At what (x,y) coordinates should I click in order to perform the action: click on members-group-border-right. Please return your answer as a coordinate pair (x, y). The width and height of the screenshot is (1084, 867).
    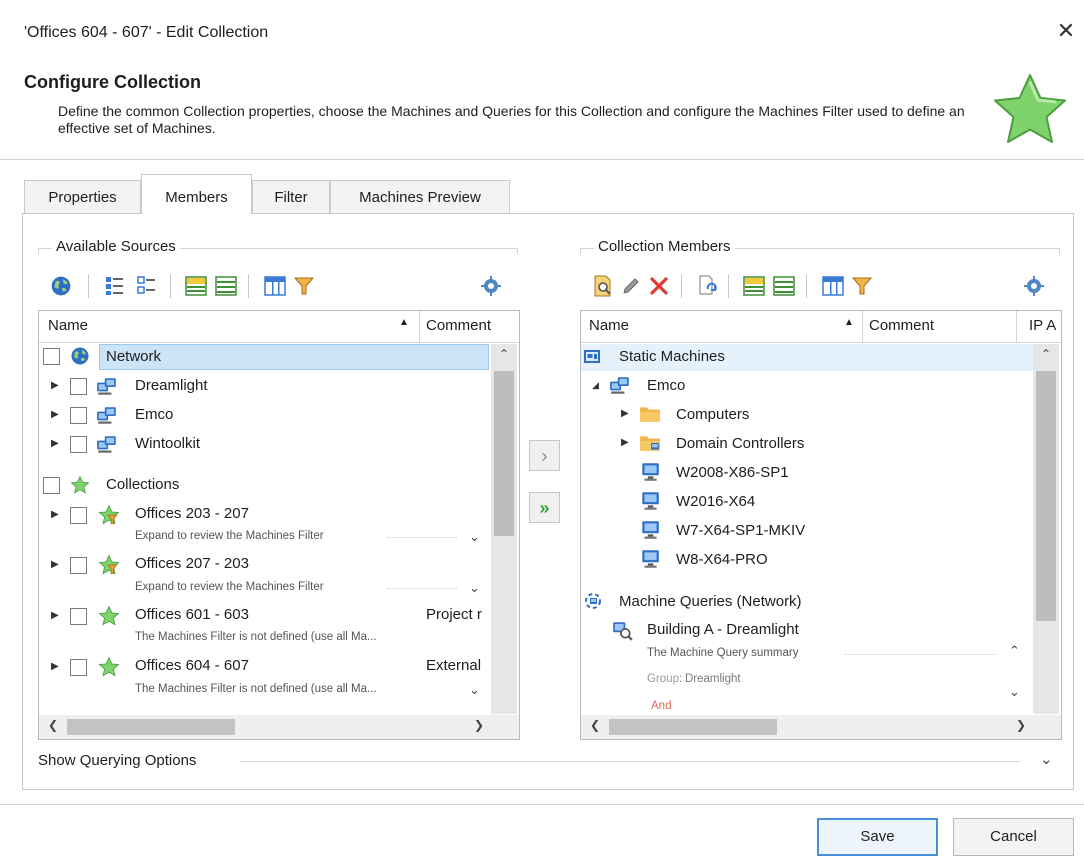
    Looking at the image, I should click on (1059, 251).